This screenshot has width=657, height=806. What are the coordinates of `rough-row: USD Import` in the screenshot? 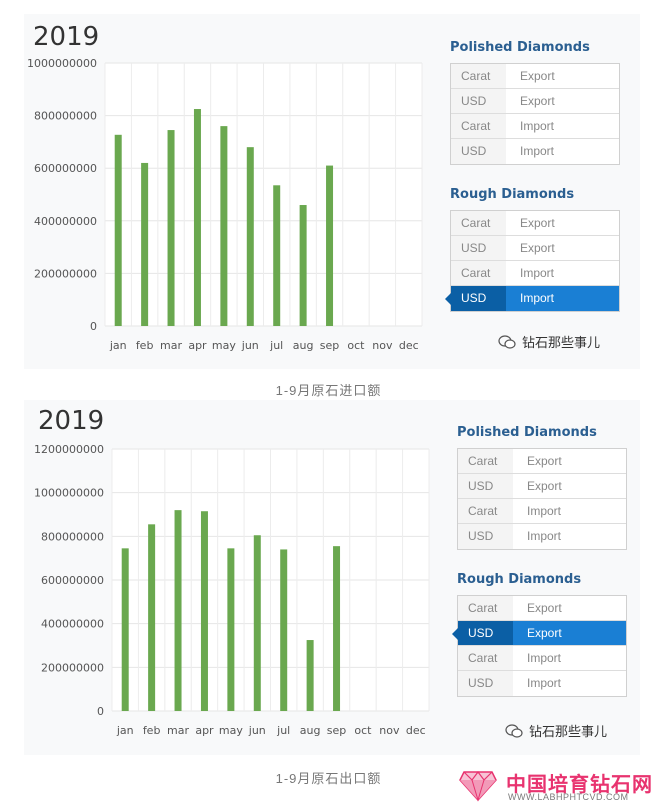 It's located at (542, 683).